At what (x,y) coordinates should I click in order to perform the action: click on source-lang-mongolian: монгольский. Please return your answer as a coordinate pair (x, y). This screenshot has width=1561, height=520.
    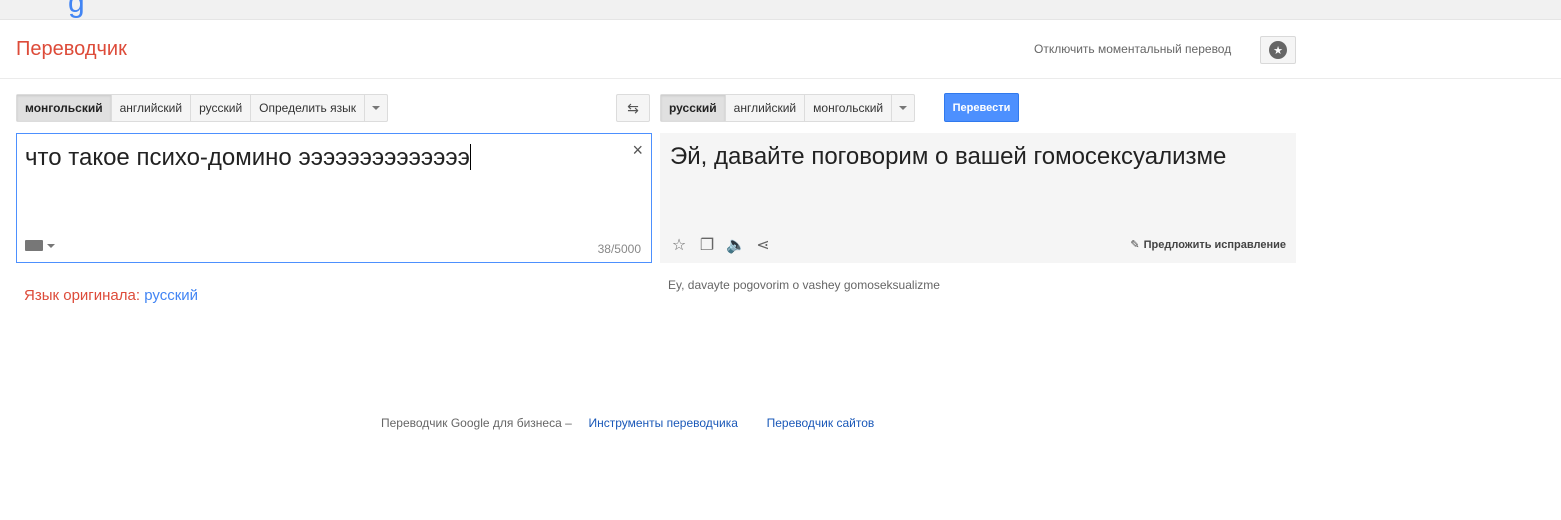
    Looking at the image, I should click on (64, 108).